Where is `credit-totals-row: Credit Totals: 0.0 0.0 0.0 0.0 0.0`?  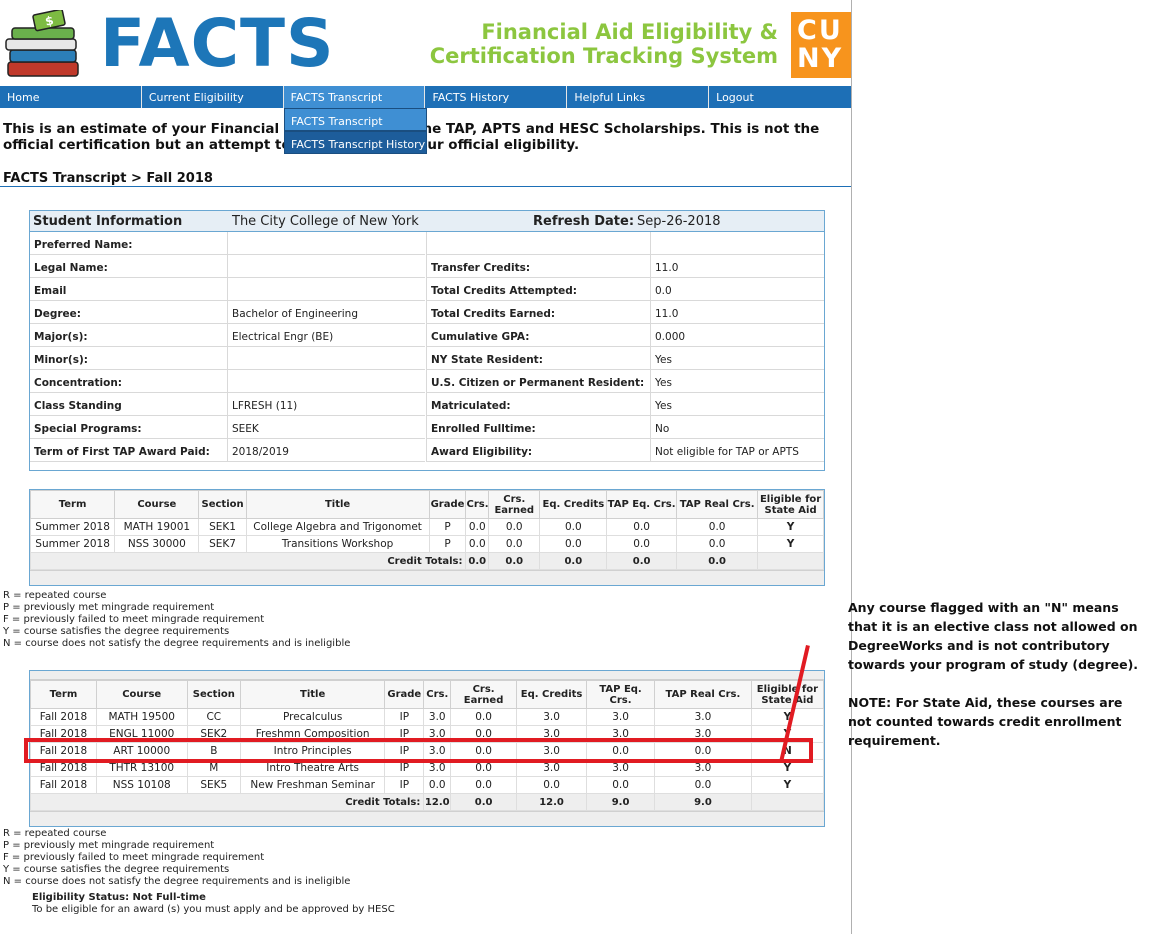 credit-totals-row: Credit Totals: 0.0 0.0 0.0 0.0 0.0 is located at coordinates (426, 561).